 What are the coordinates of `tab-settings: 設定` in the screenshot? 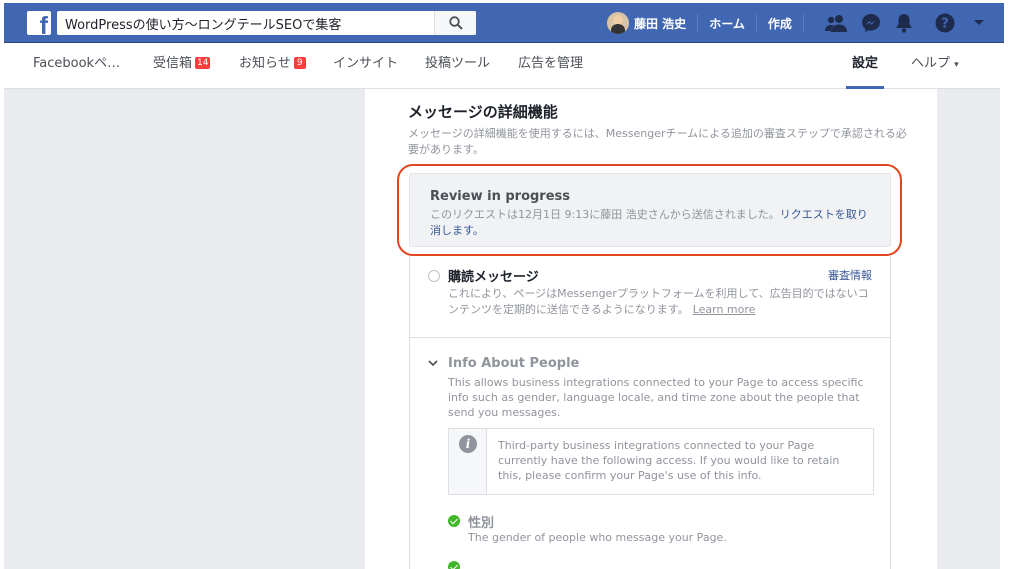 It's located at (865, 66).